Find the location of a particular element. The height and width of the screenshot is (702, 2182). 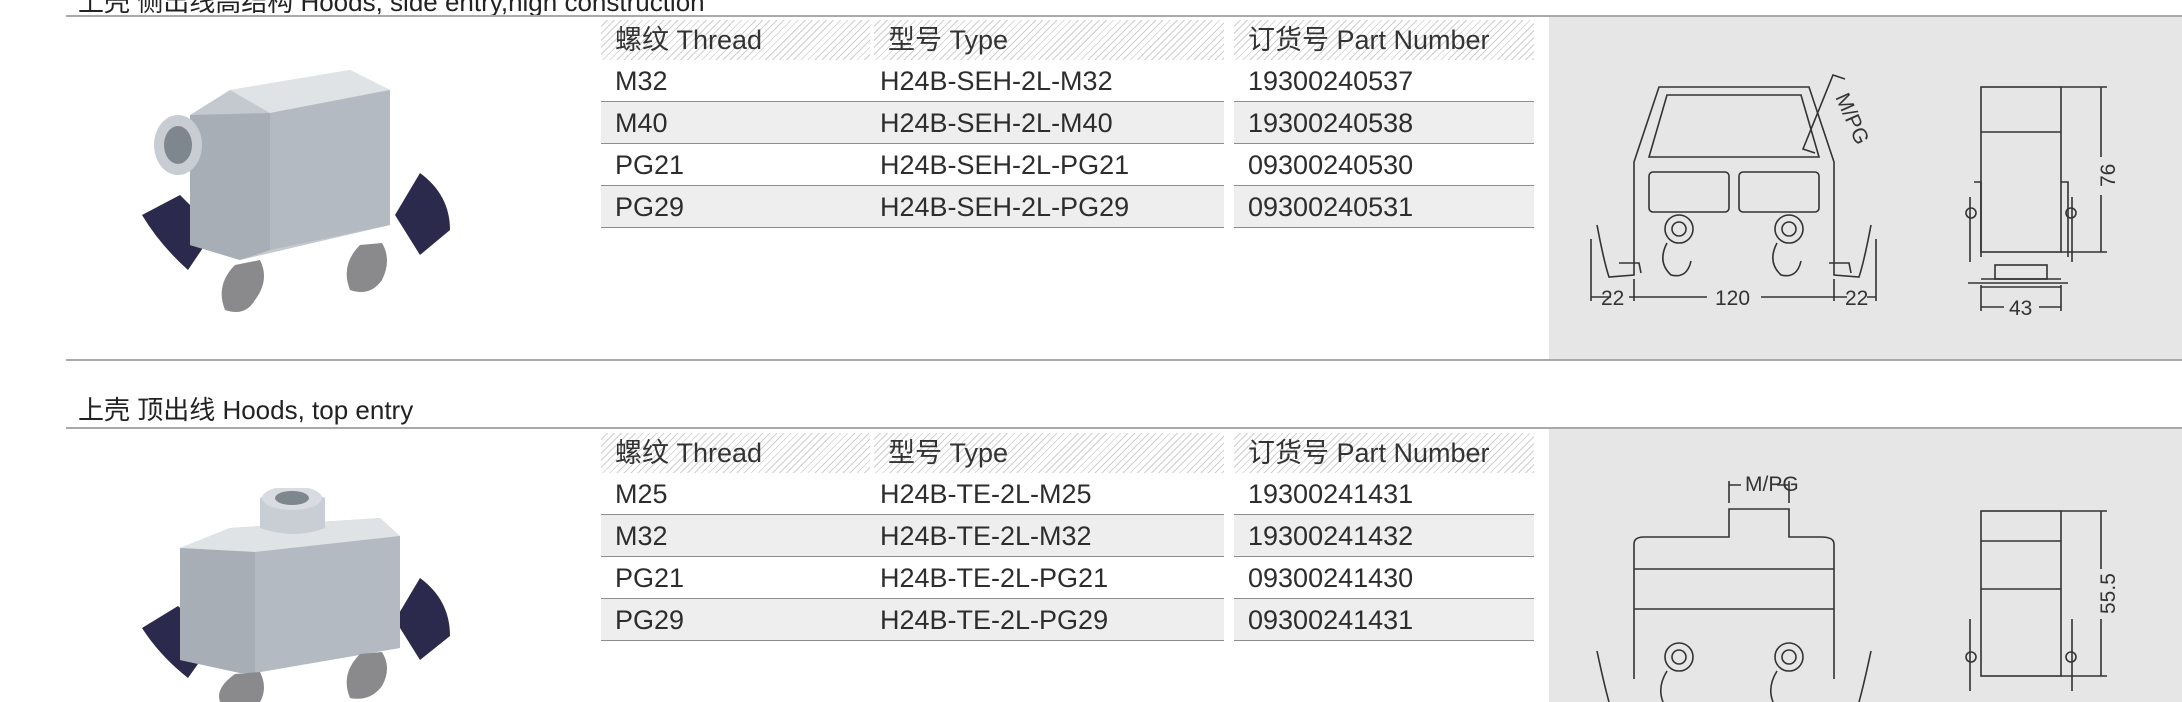

s1-row1-type: H24B-SEH-2L-M32 is located at coordinates (1045, 81).